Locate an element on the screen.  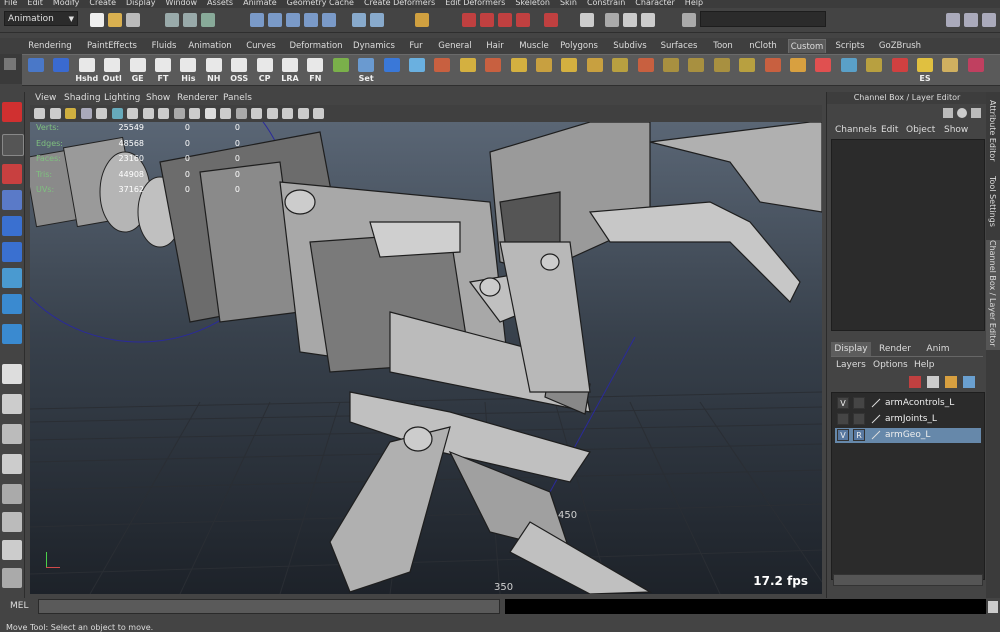
history-icon is located at coordinates (359, 20).